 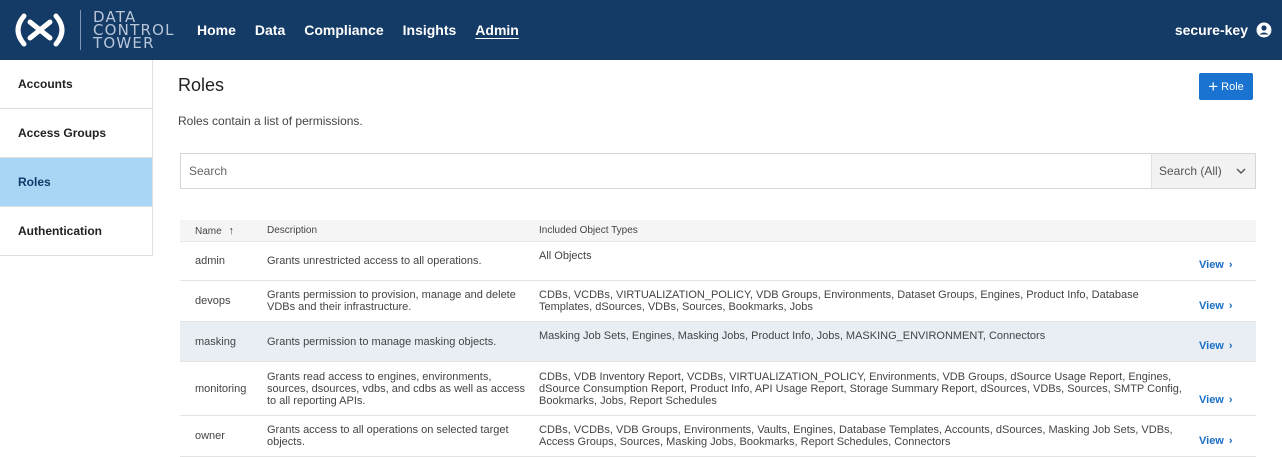 What do you see at coordinates (666, 171) in the screenshot?
I see `search-input` at bounding box center [666, 171].